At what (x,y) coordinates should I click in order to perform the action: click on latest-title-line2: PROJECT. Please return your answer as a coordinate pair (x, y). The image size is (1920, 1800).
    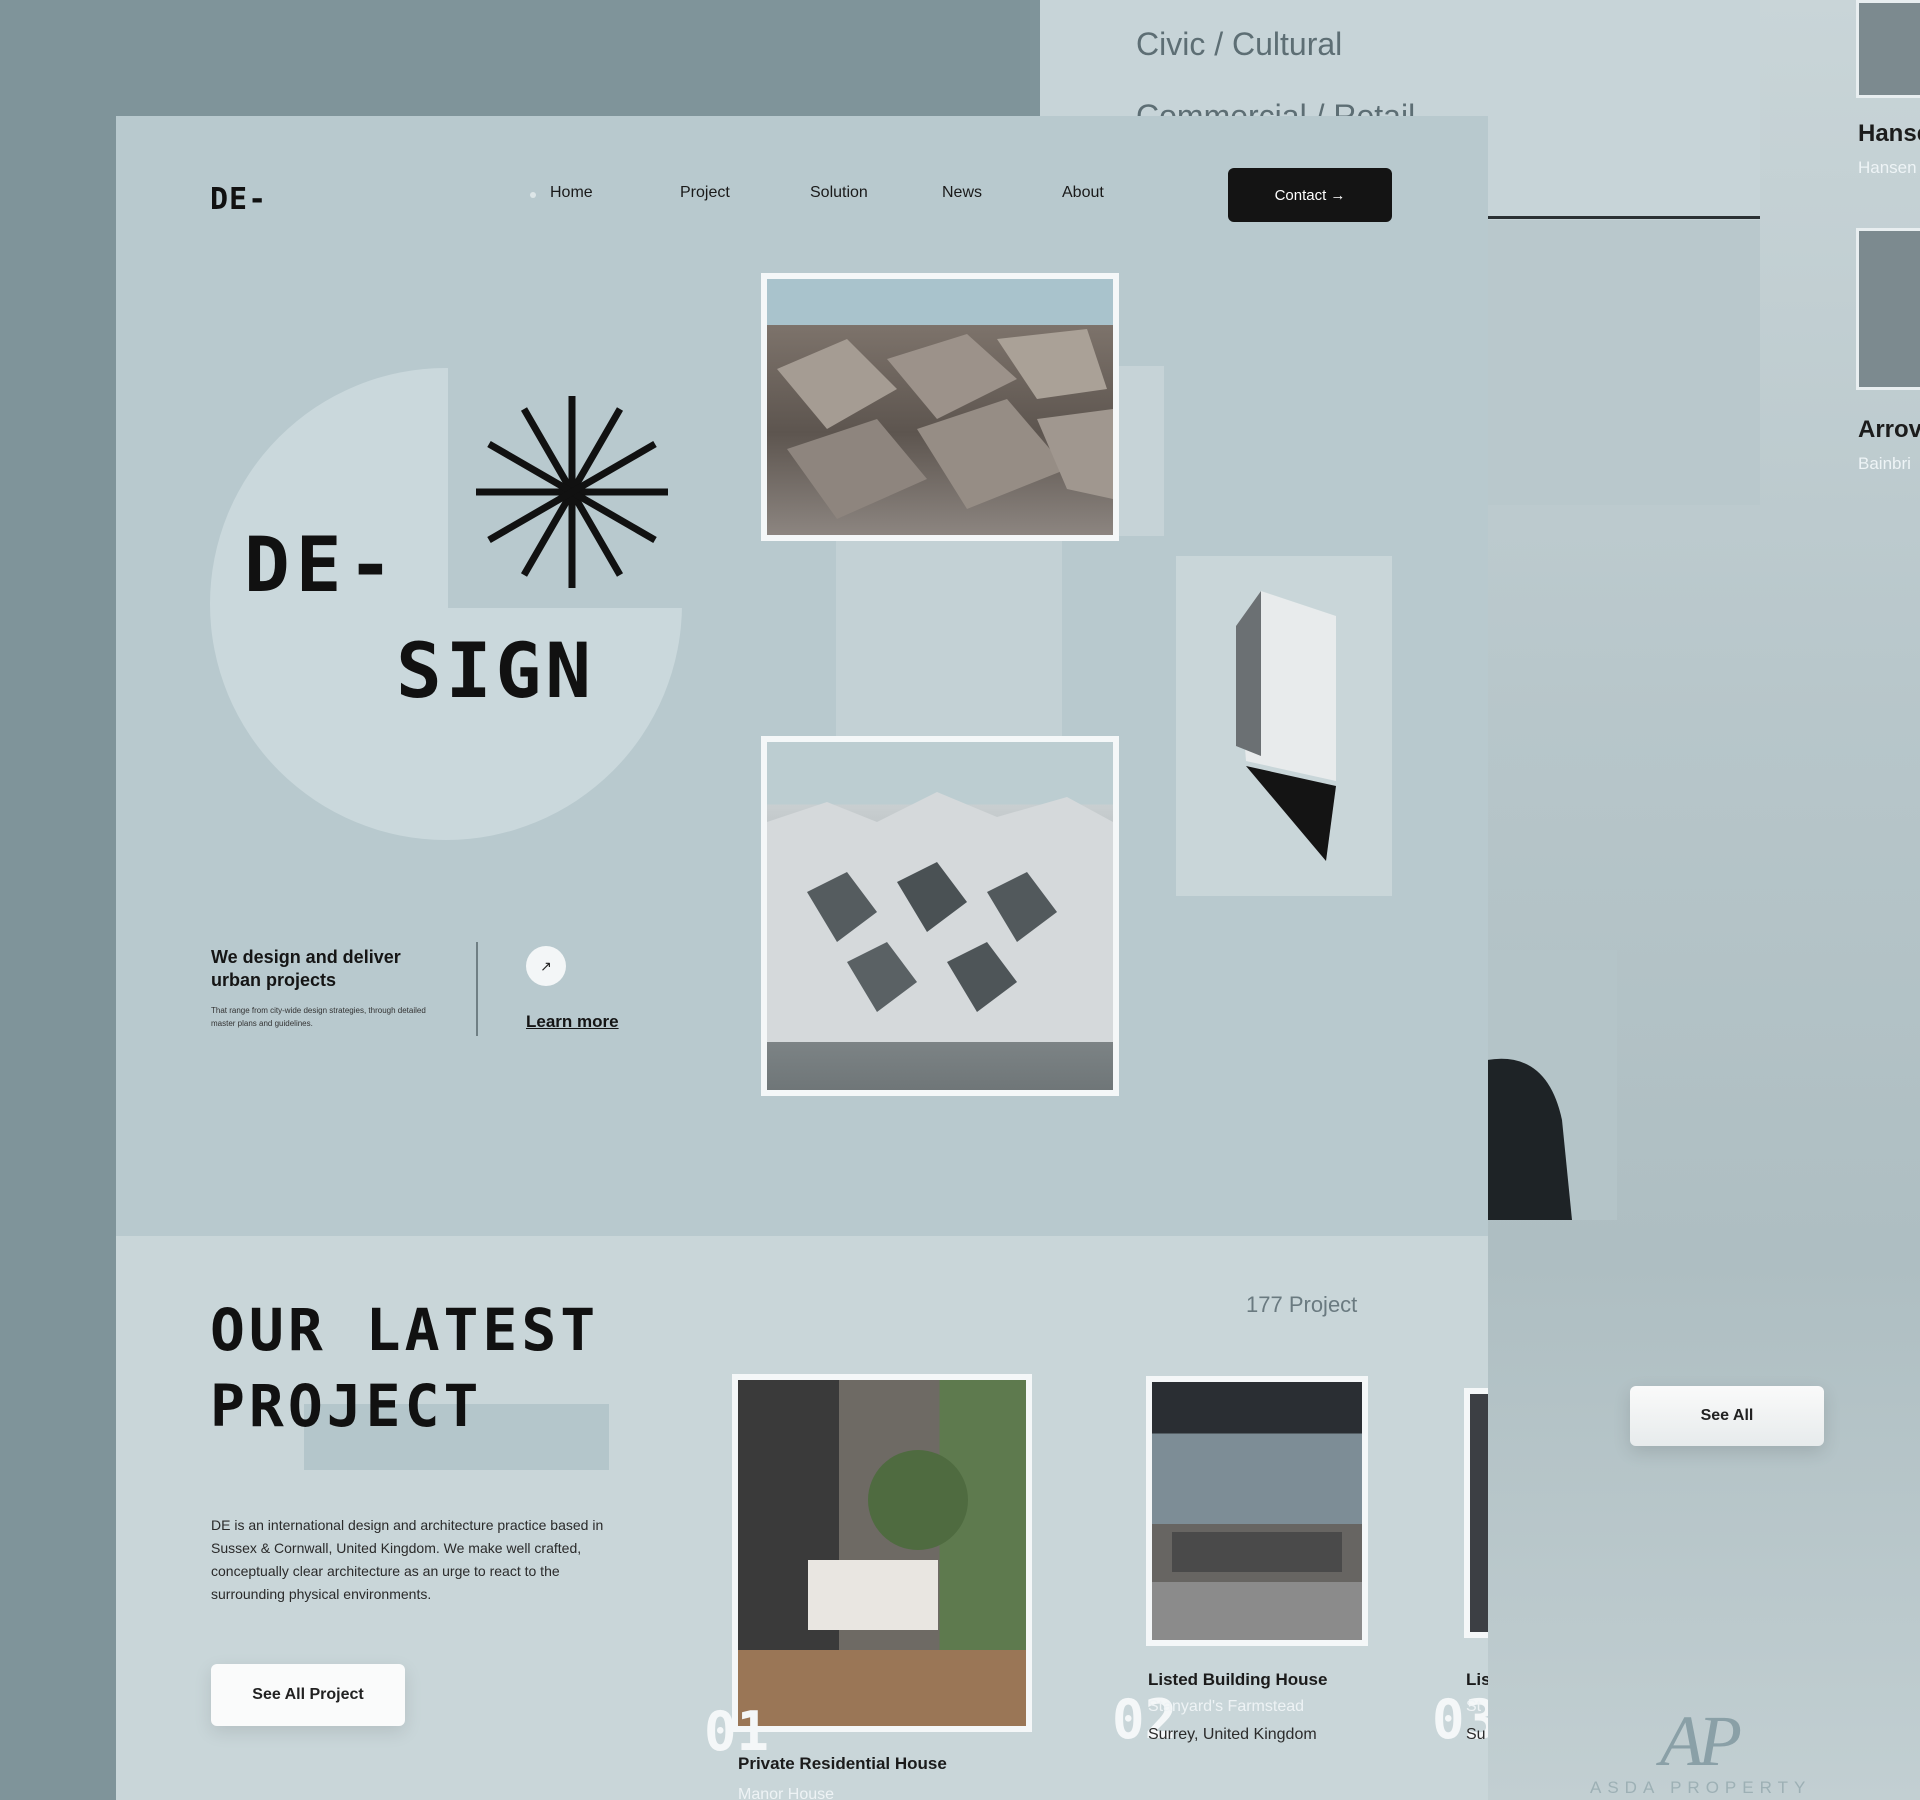
    Looking at the image, I should click on (346, 1406).